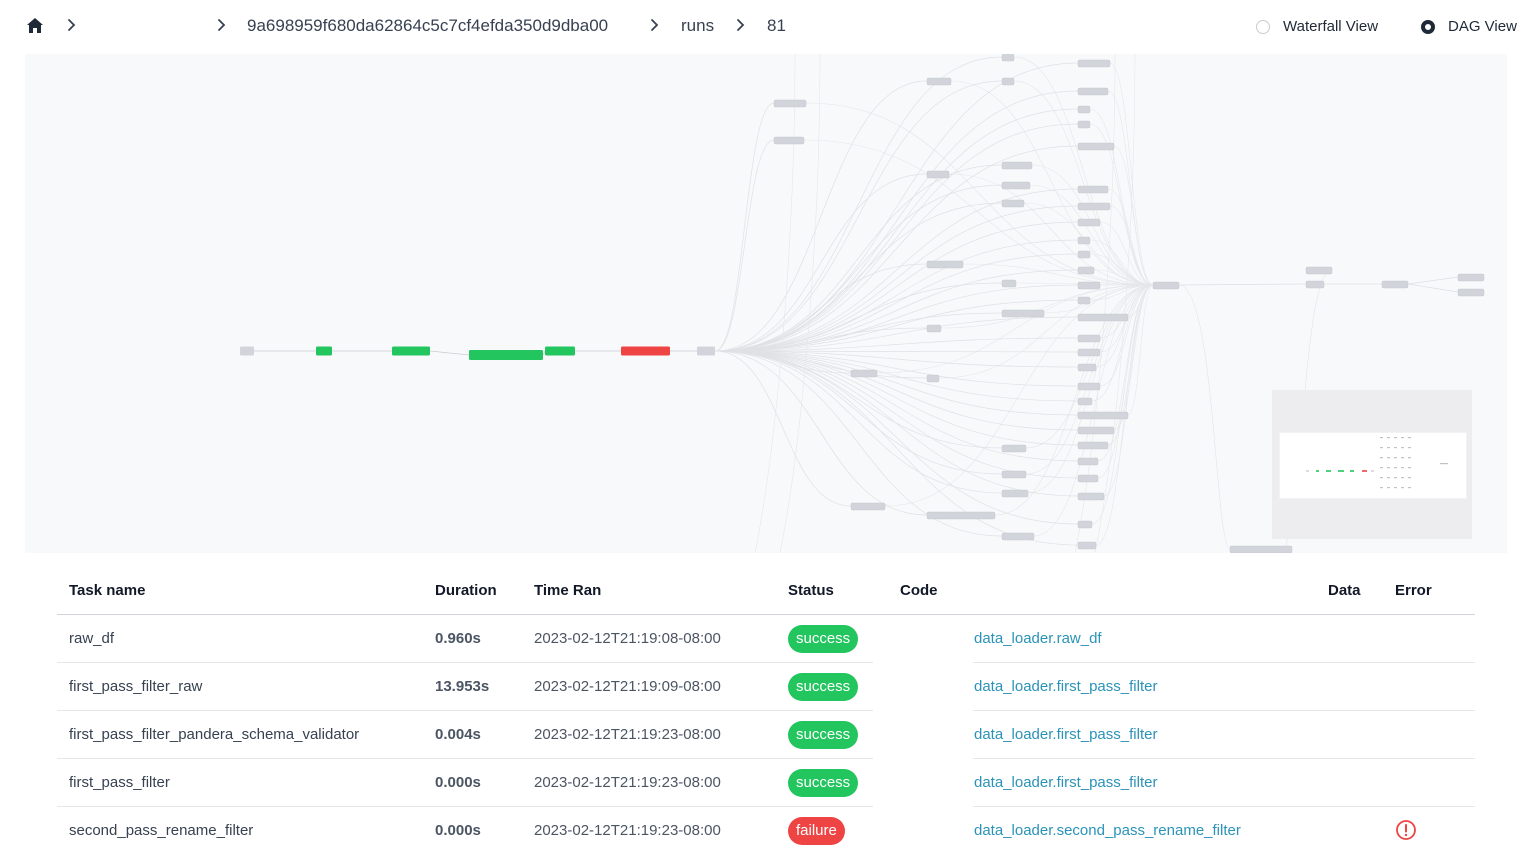 This screenshot has width=1536, height=862. What do you see at coordinates (823, 735) in the screenshot?
I see `status-badge: success` at bounding box center [823, 735].